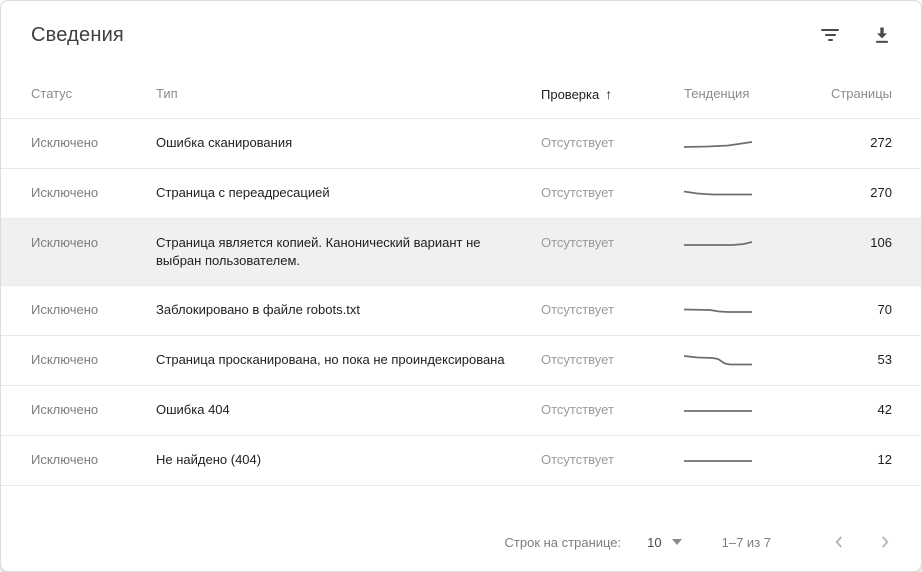 The height and width of the screenshot is (572, 922). Describe the element at coordinates (77, 34) in the screenshot. I see `page-title: Сведения` at that location.